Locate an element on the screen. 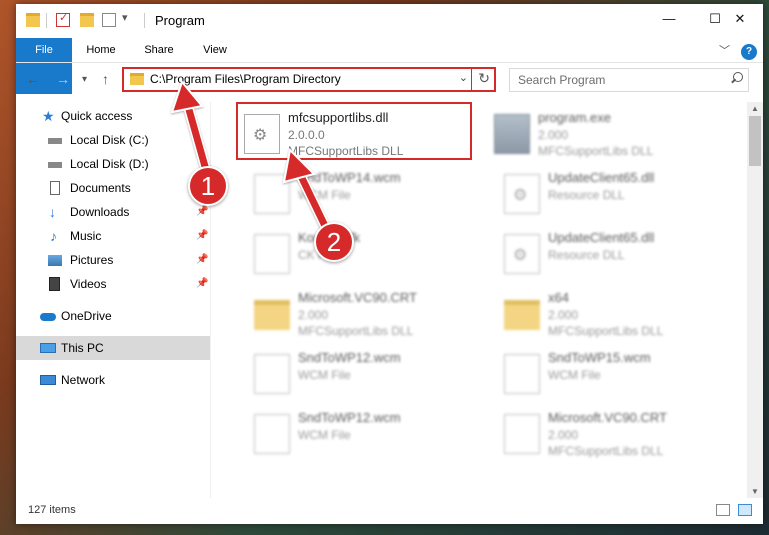 The width and height of the screenshot is (769, 535). scroll-thumb is located at coordinates (755, 141).